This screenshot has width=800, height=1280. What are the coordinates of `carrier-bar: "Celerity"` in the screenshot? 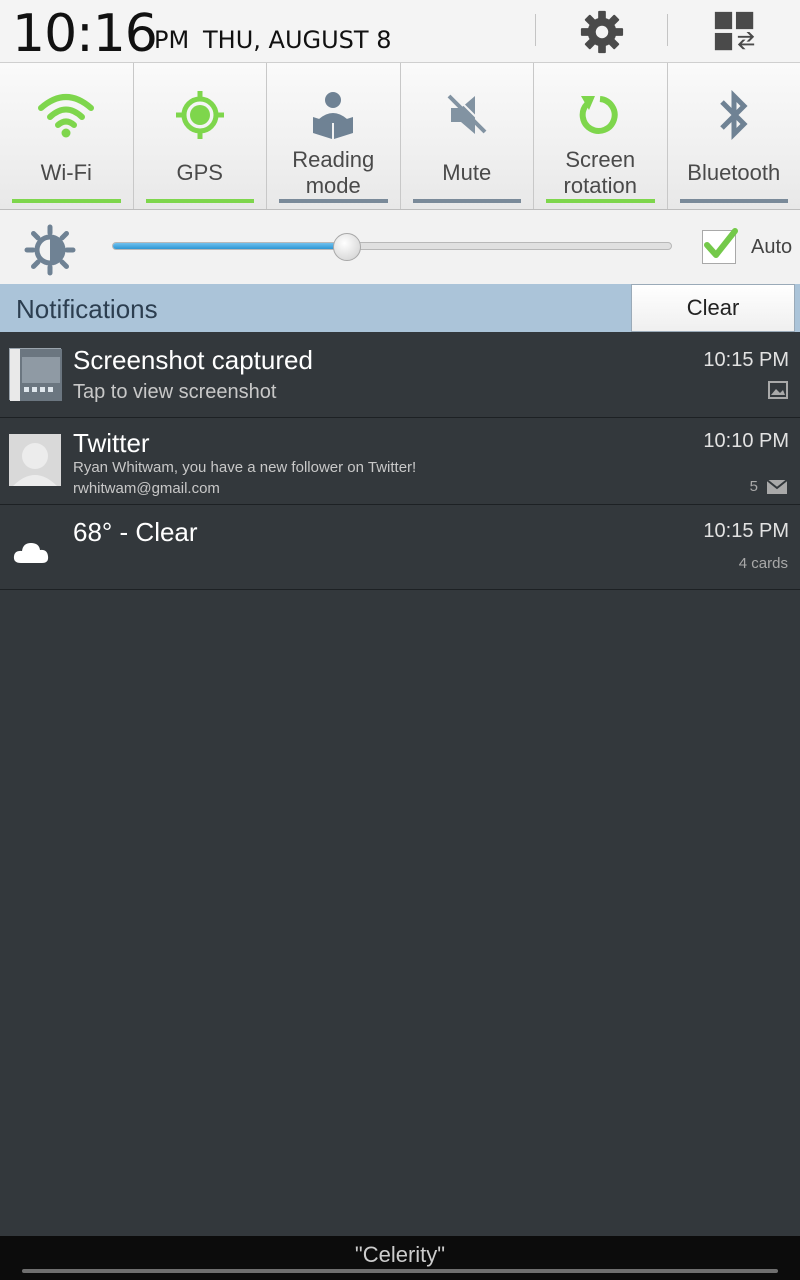 It's located at (400, 1258).